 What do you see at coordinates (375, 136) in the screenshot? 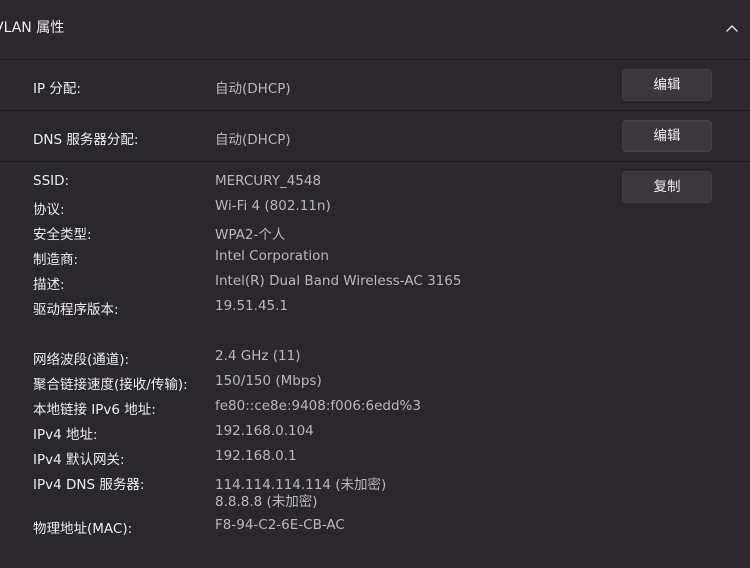
I see `dns-assignment-row: DNS 服务器分配: 自动(DHCP) 编辑` at bounding box center [375, 136].